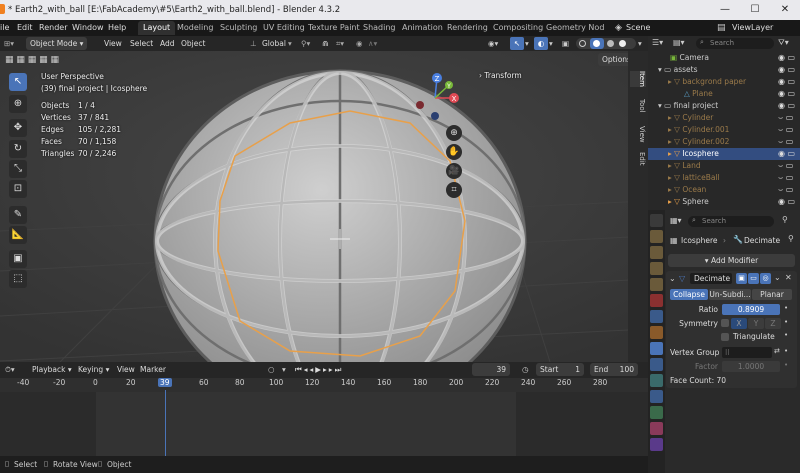 The width and height of the screenshot is (800, 473). What do you see at coordinates (18, 149) in the screenshot?
I see `rotate-tool: ↻` at bounding box center [18, 149].